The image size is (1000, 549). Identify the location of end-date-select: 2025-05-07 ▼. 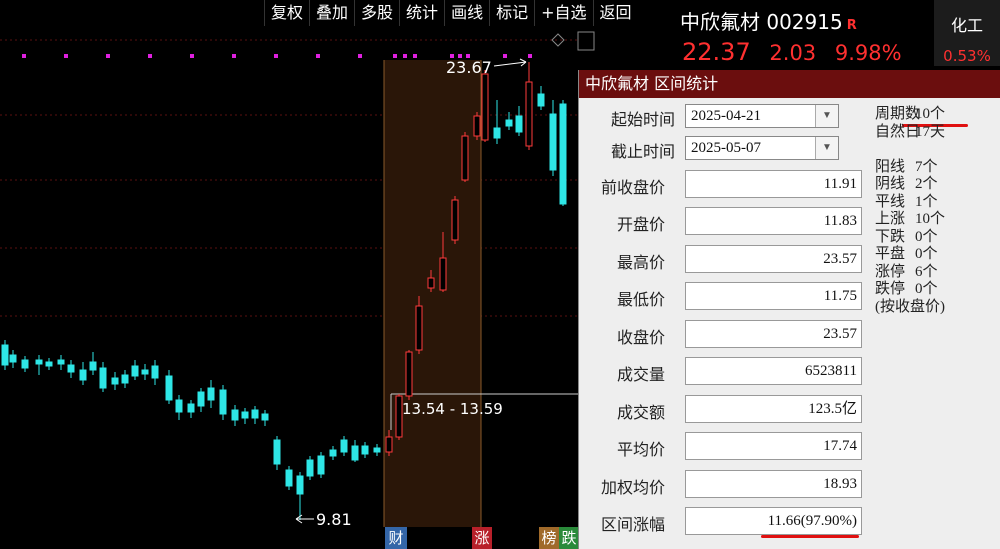
(762, 148).